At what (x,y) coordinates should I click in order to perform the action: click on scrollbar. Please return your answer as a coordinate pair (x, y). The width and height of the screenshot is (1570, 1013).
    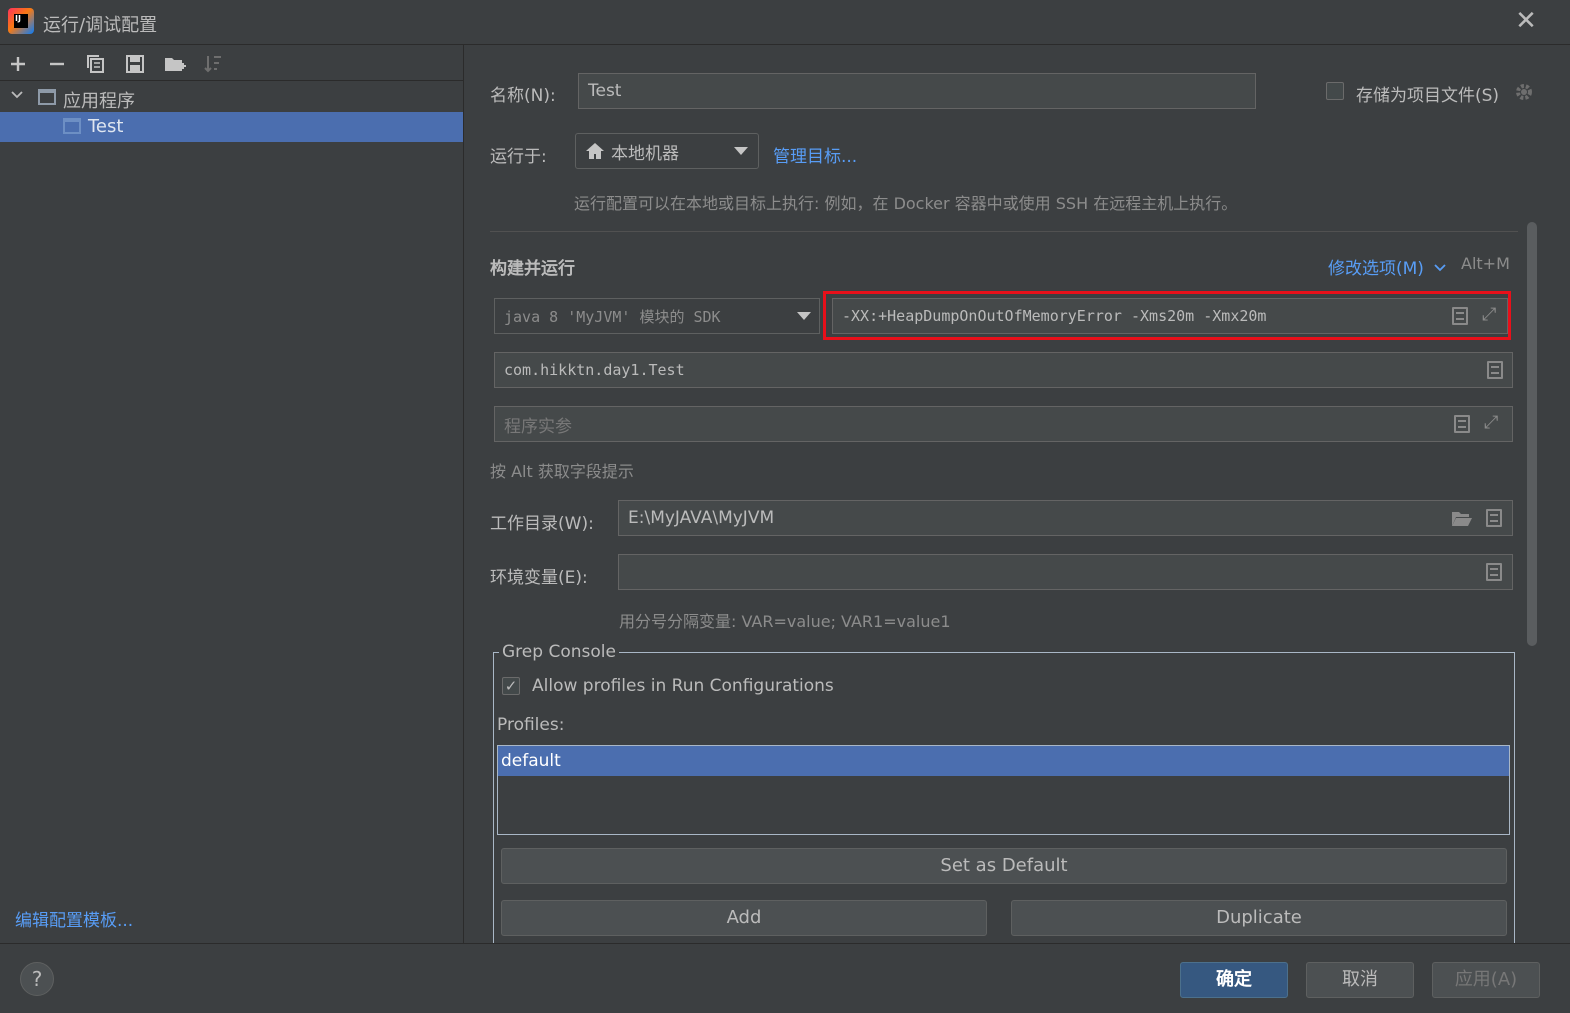
    Looking at the image, I should click on (1532, 434).